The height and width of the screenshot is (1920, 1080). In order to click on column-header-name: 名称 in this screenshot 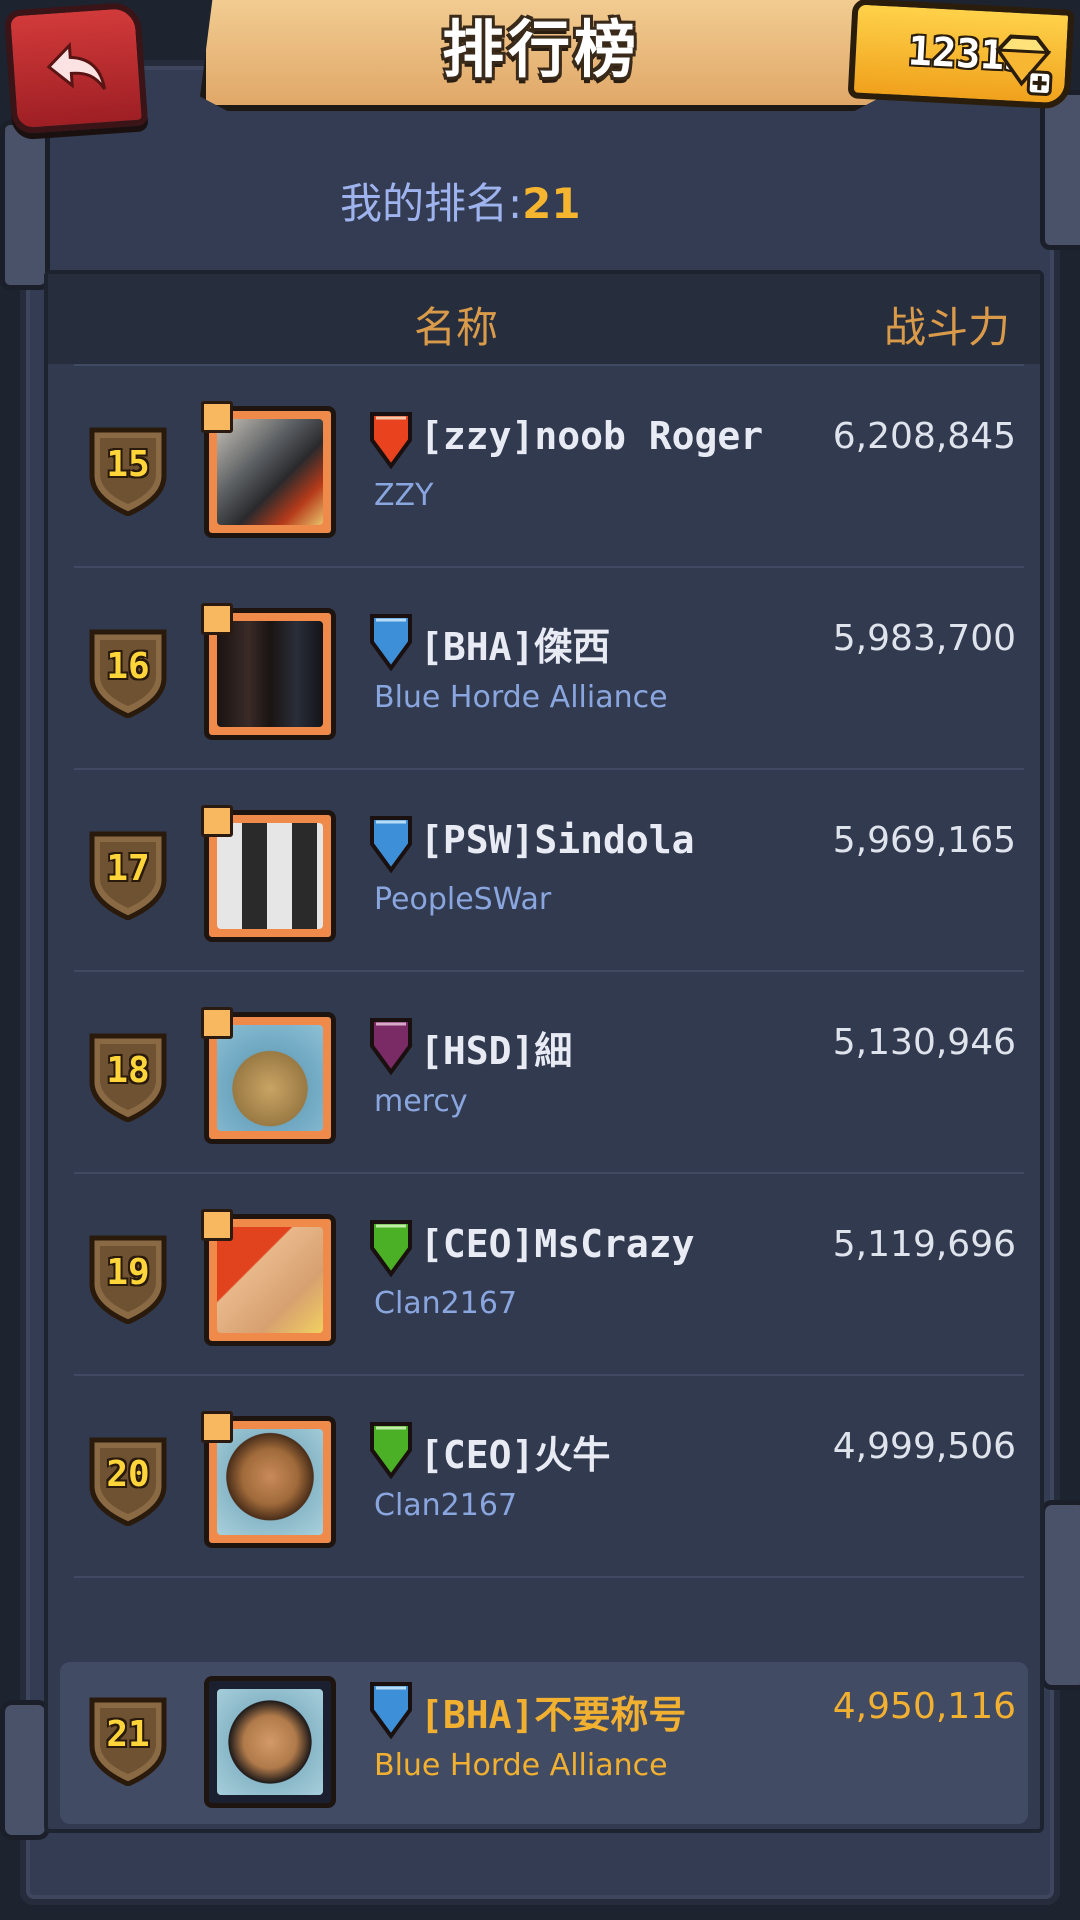, I will do `click(456, 327)`.